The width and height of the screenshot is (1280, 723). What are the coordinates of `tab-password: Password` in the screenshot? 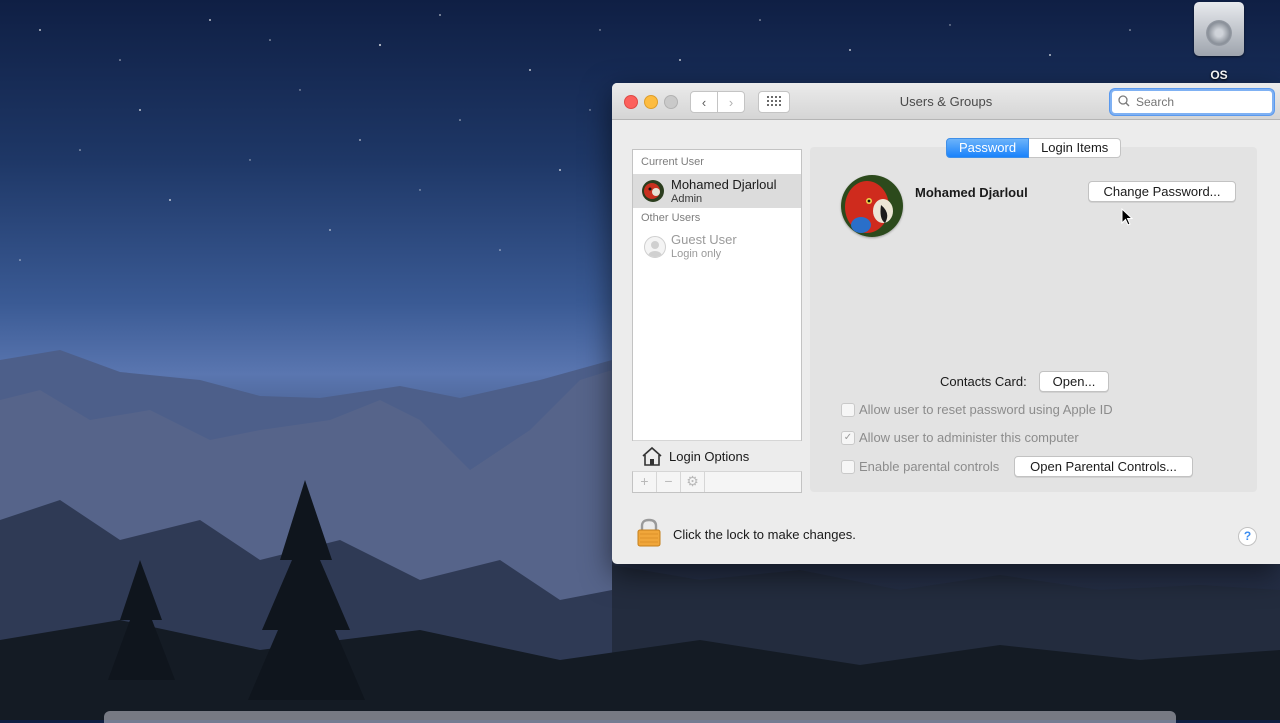 It's located at (988, 148).